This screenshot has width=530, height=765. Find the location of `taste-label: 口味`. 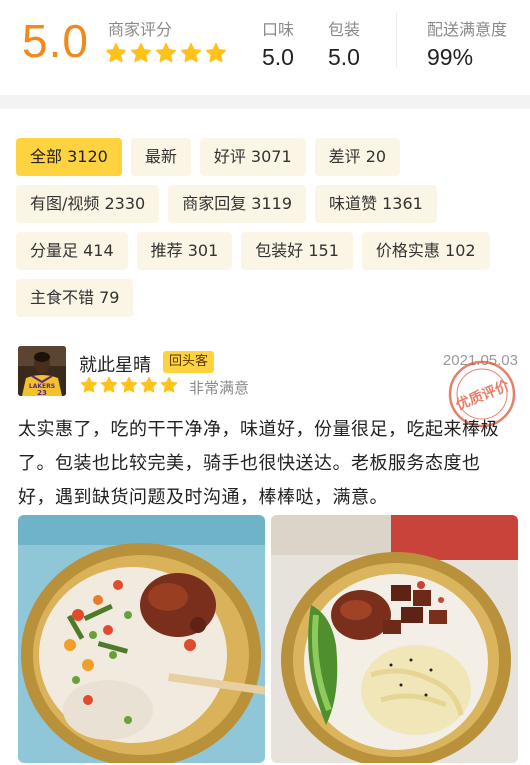

taste-label: 口味 is located at coordinates (278, 29).